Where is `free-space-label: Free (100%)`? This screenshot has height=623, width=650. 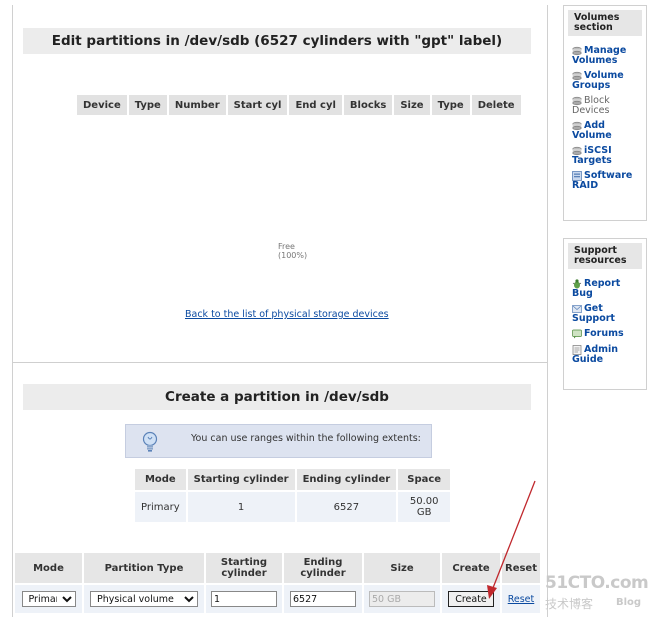 free-space-label: Free (100%) is located at coordinates (292, 251).